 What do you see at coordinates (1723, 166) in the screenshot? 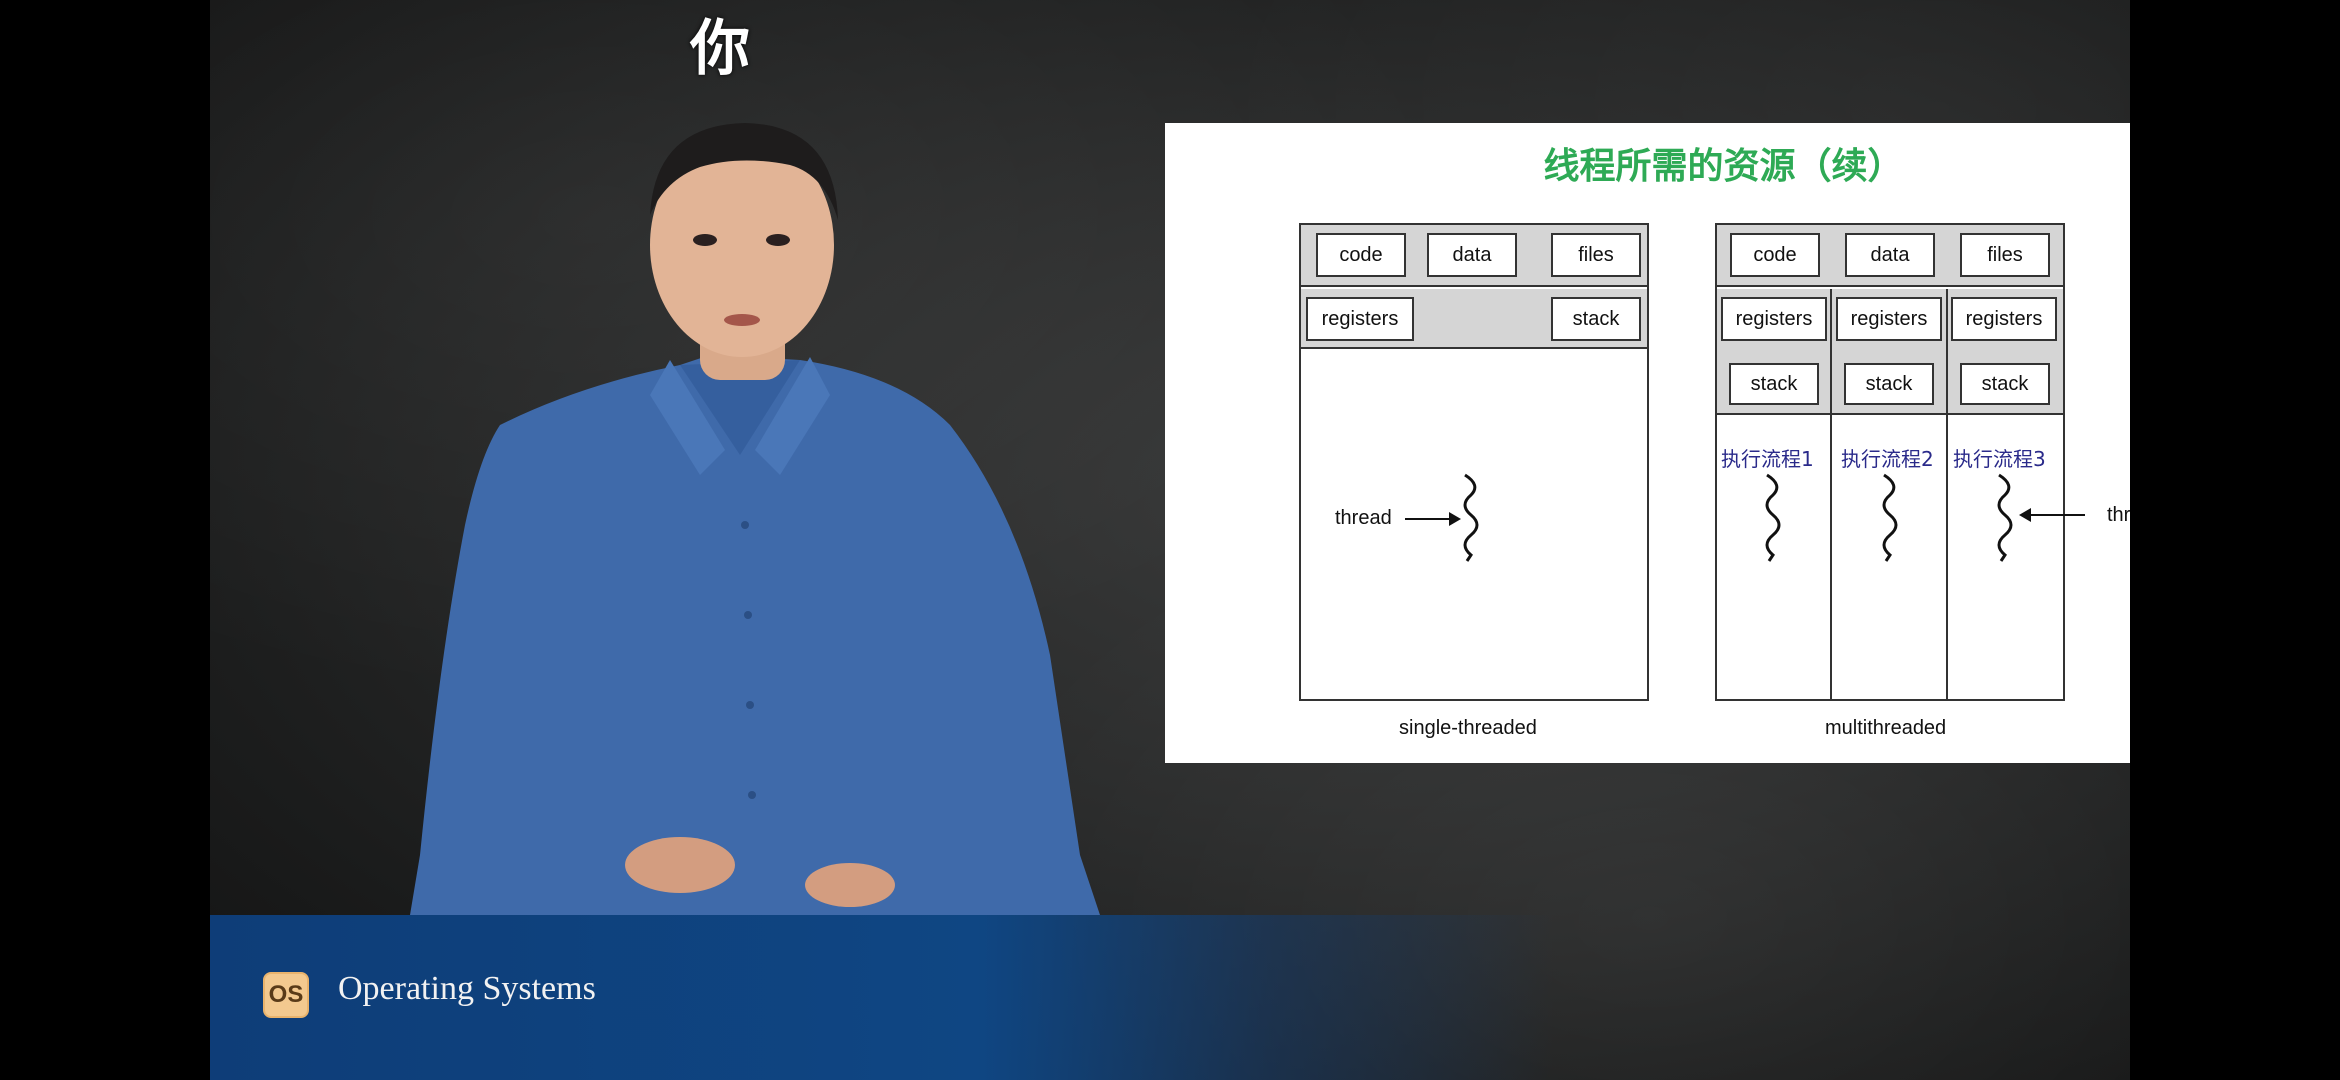
I see `slide-title: 线程所需的资源（续）` at bounding box center [1723, 166].